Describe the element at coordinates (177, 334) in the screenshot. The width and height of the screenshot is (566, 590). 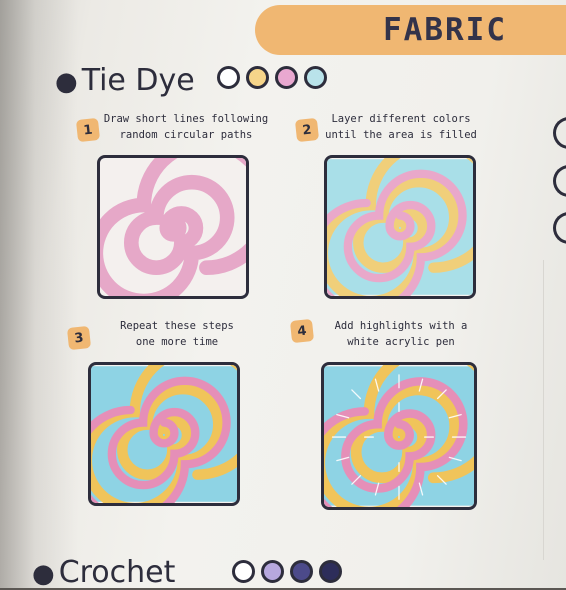
I see `step-3-text: Repeat these steps one more time` at that location.